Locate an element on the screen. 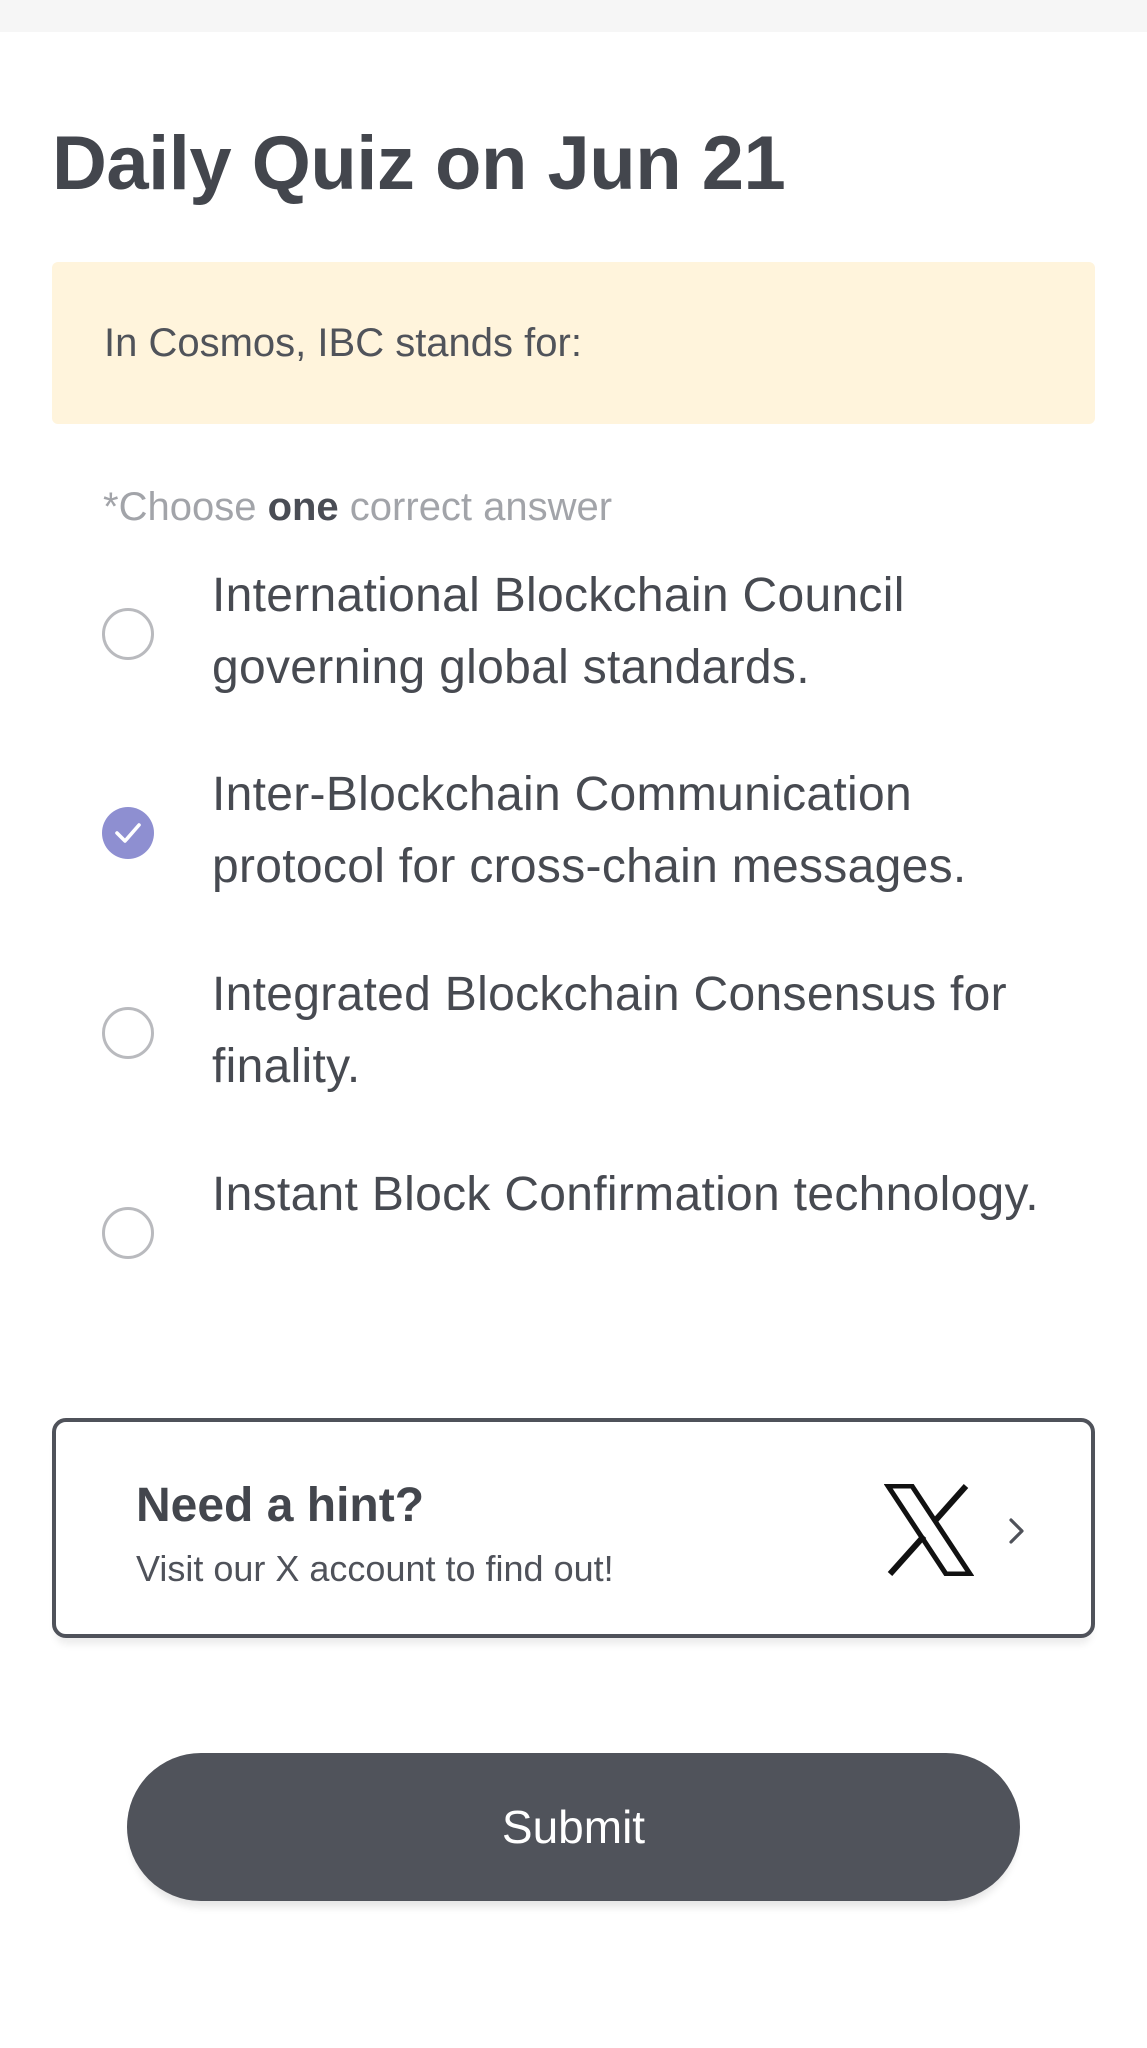  question-box: In Cosmos, IBC stands for: is located at coordinates (573, 343).